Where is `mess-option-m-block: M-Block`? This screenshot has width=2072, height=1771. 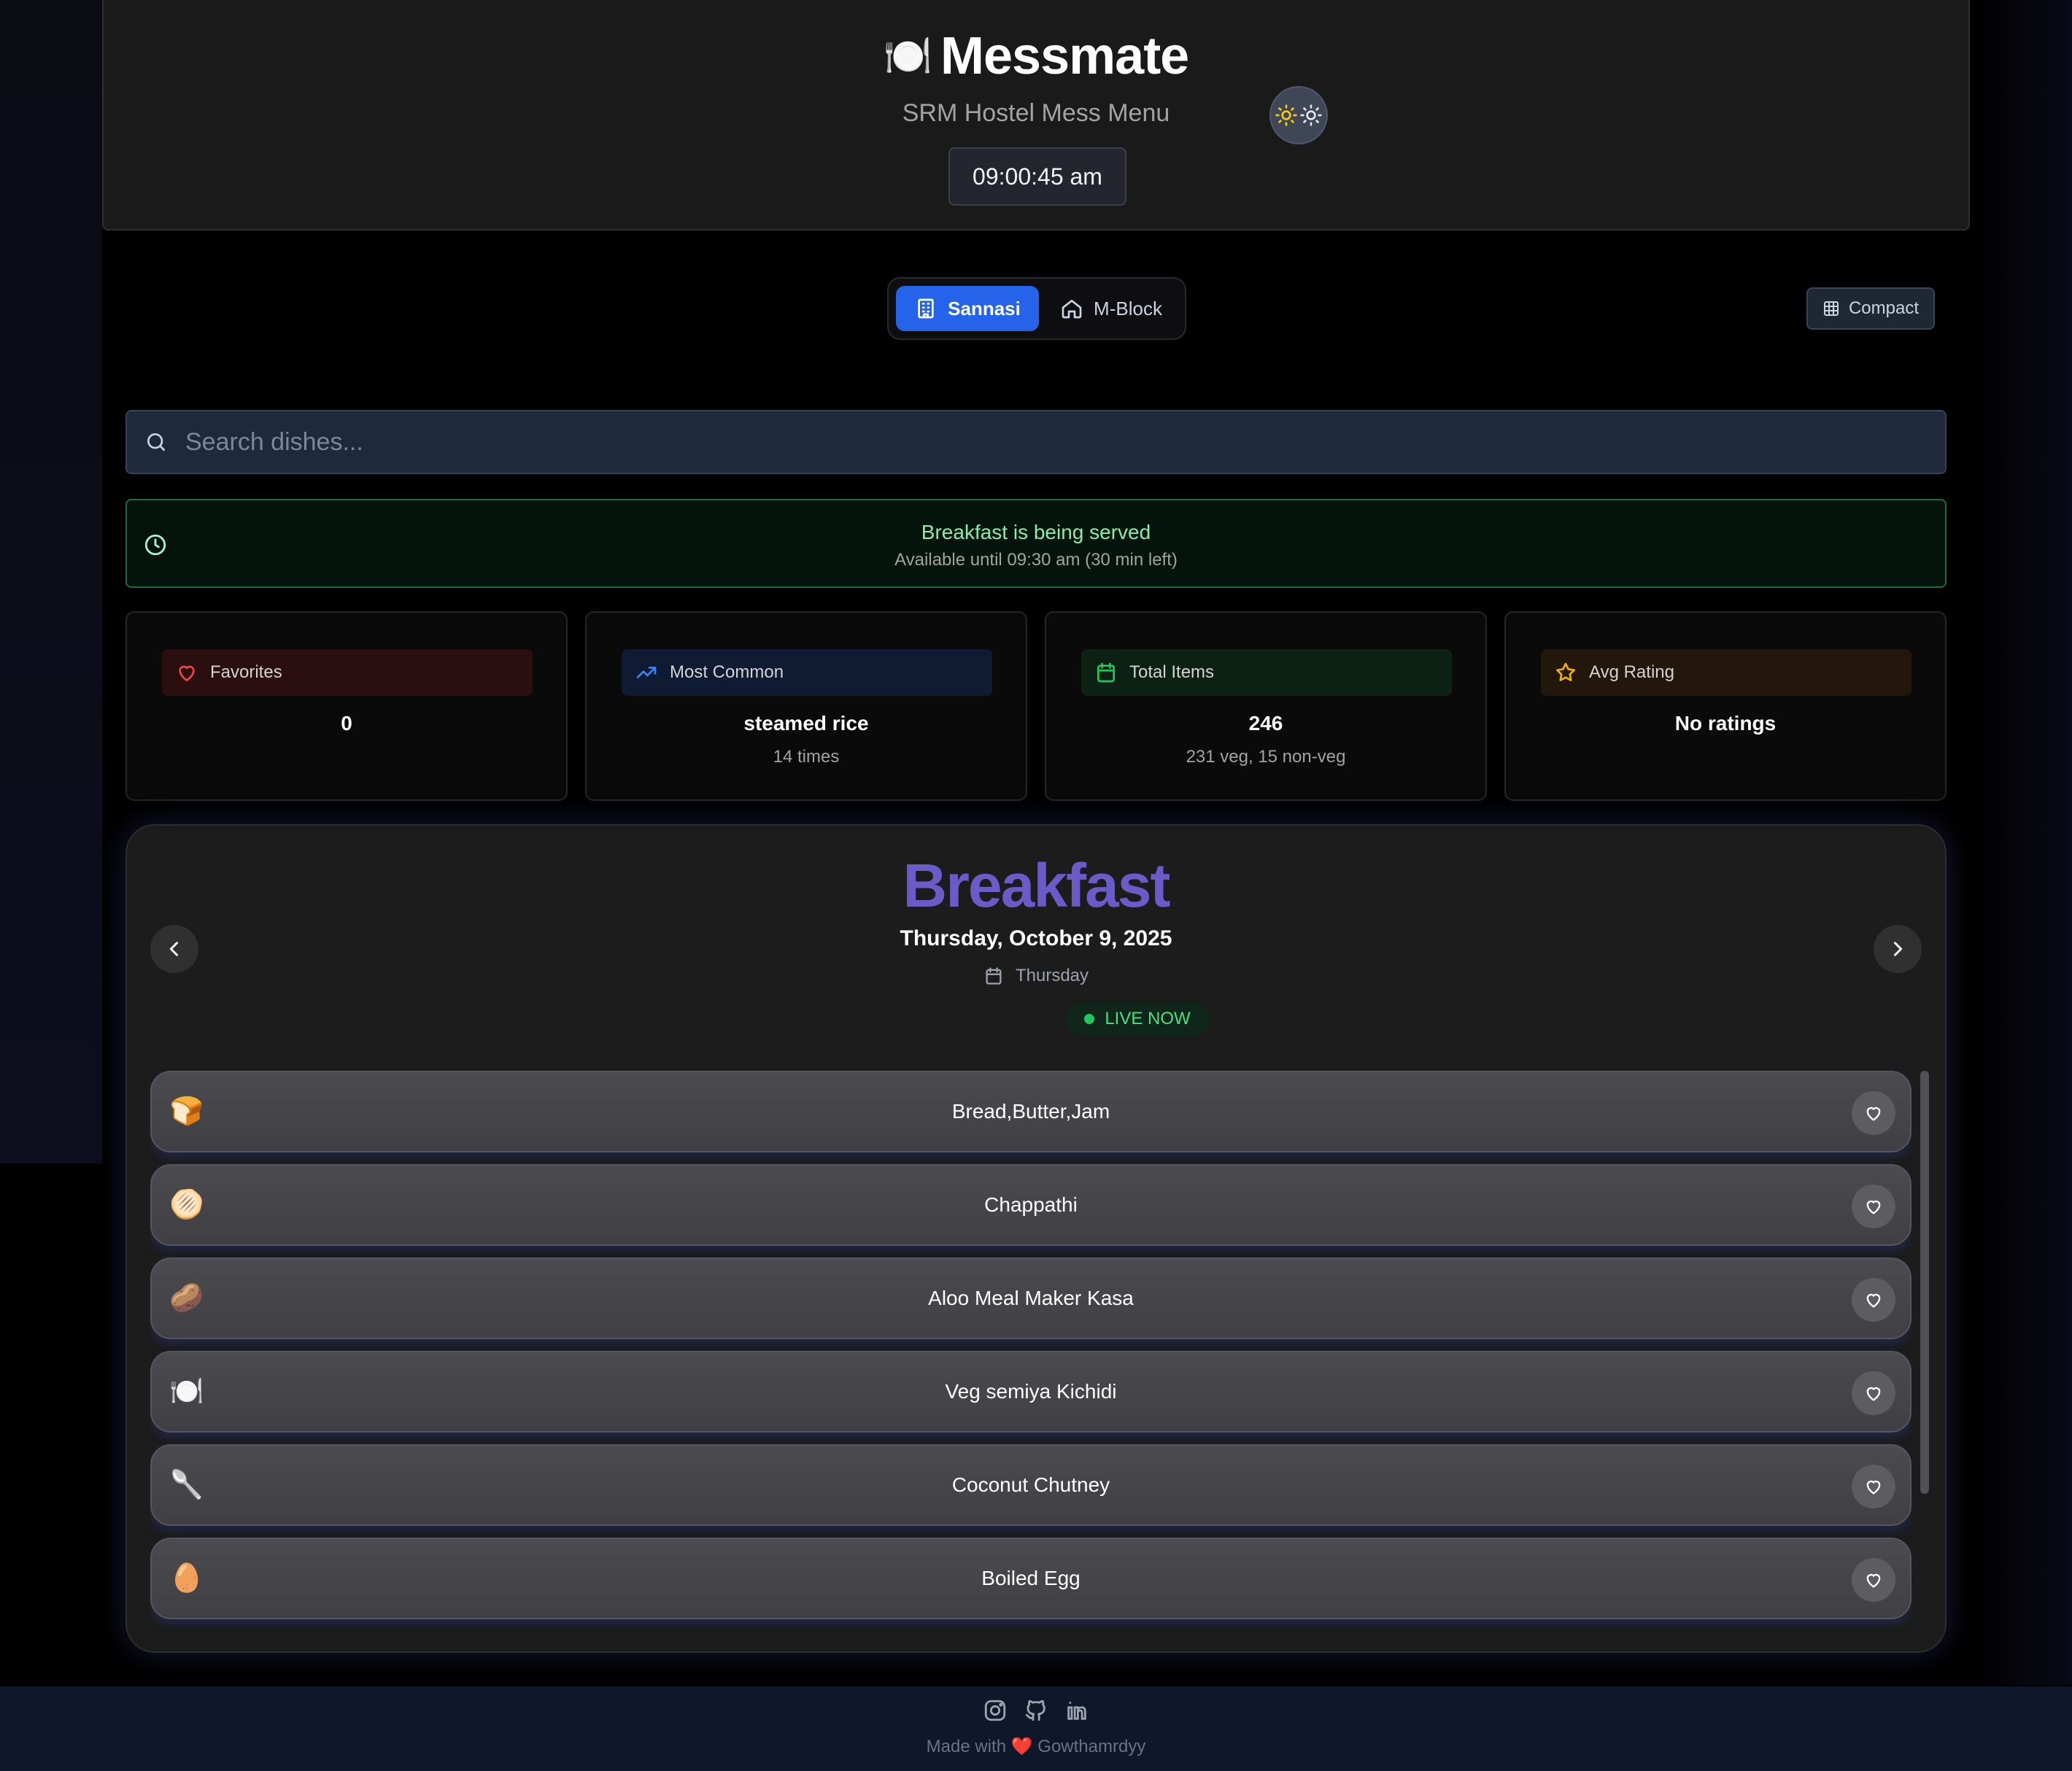 mess-option-m-block: M-Block is located at coordinates (1111, 308).